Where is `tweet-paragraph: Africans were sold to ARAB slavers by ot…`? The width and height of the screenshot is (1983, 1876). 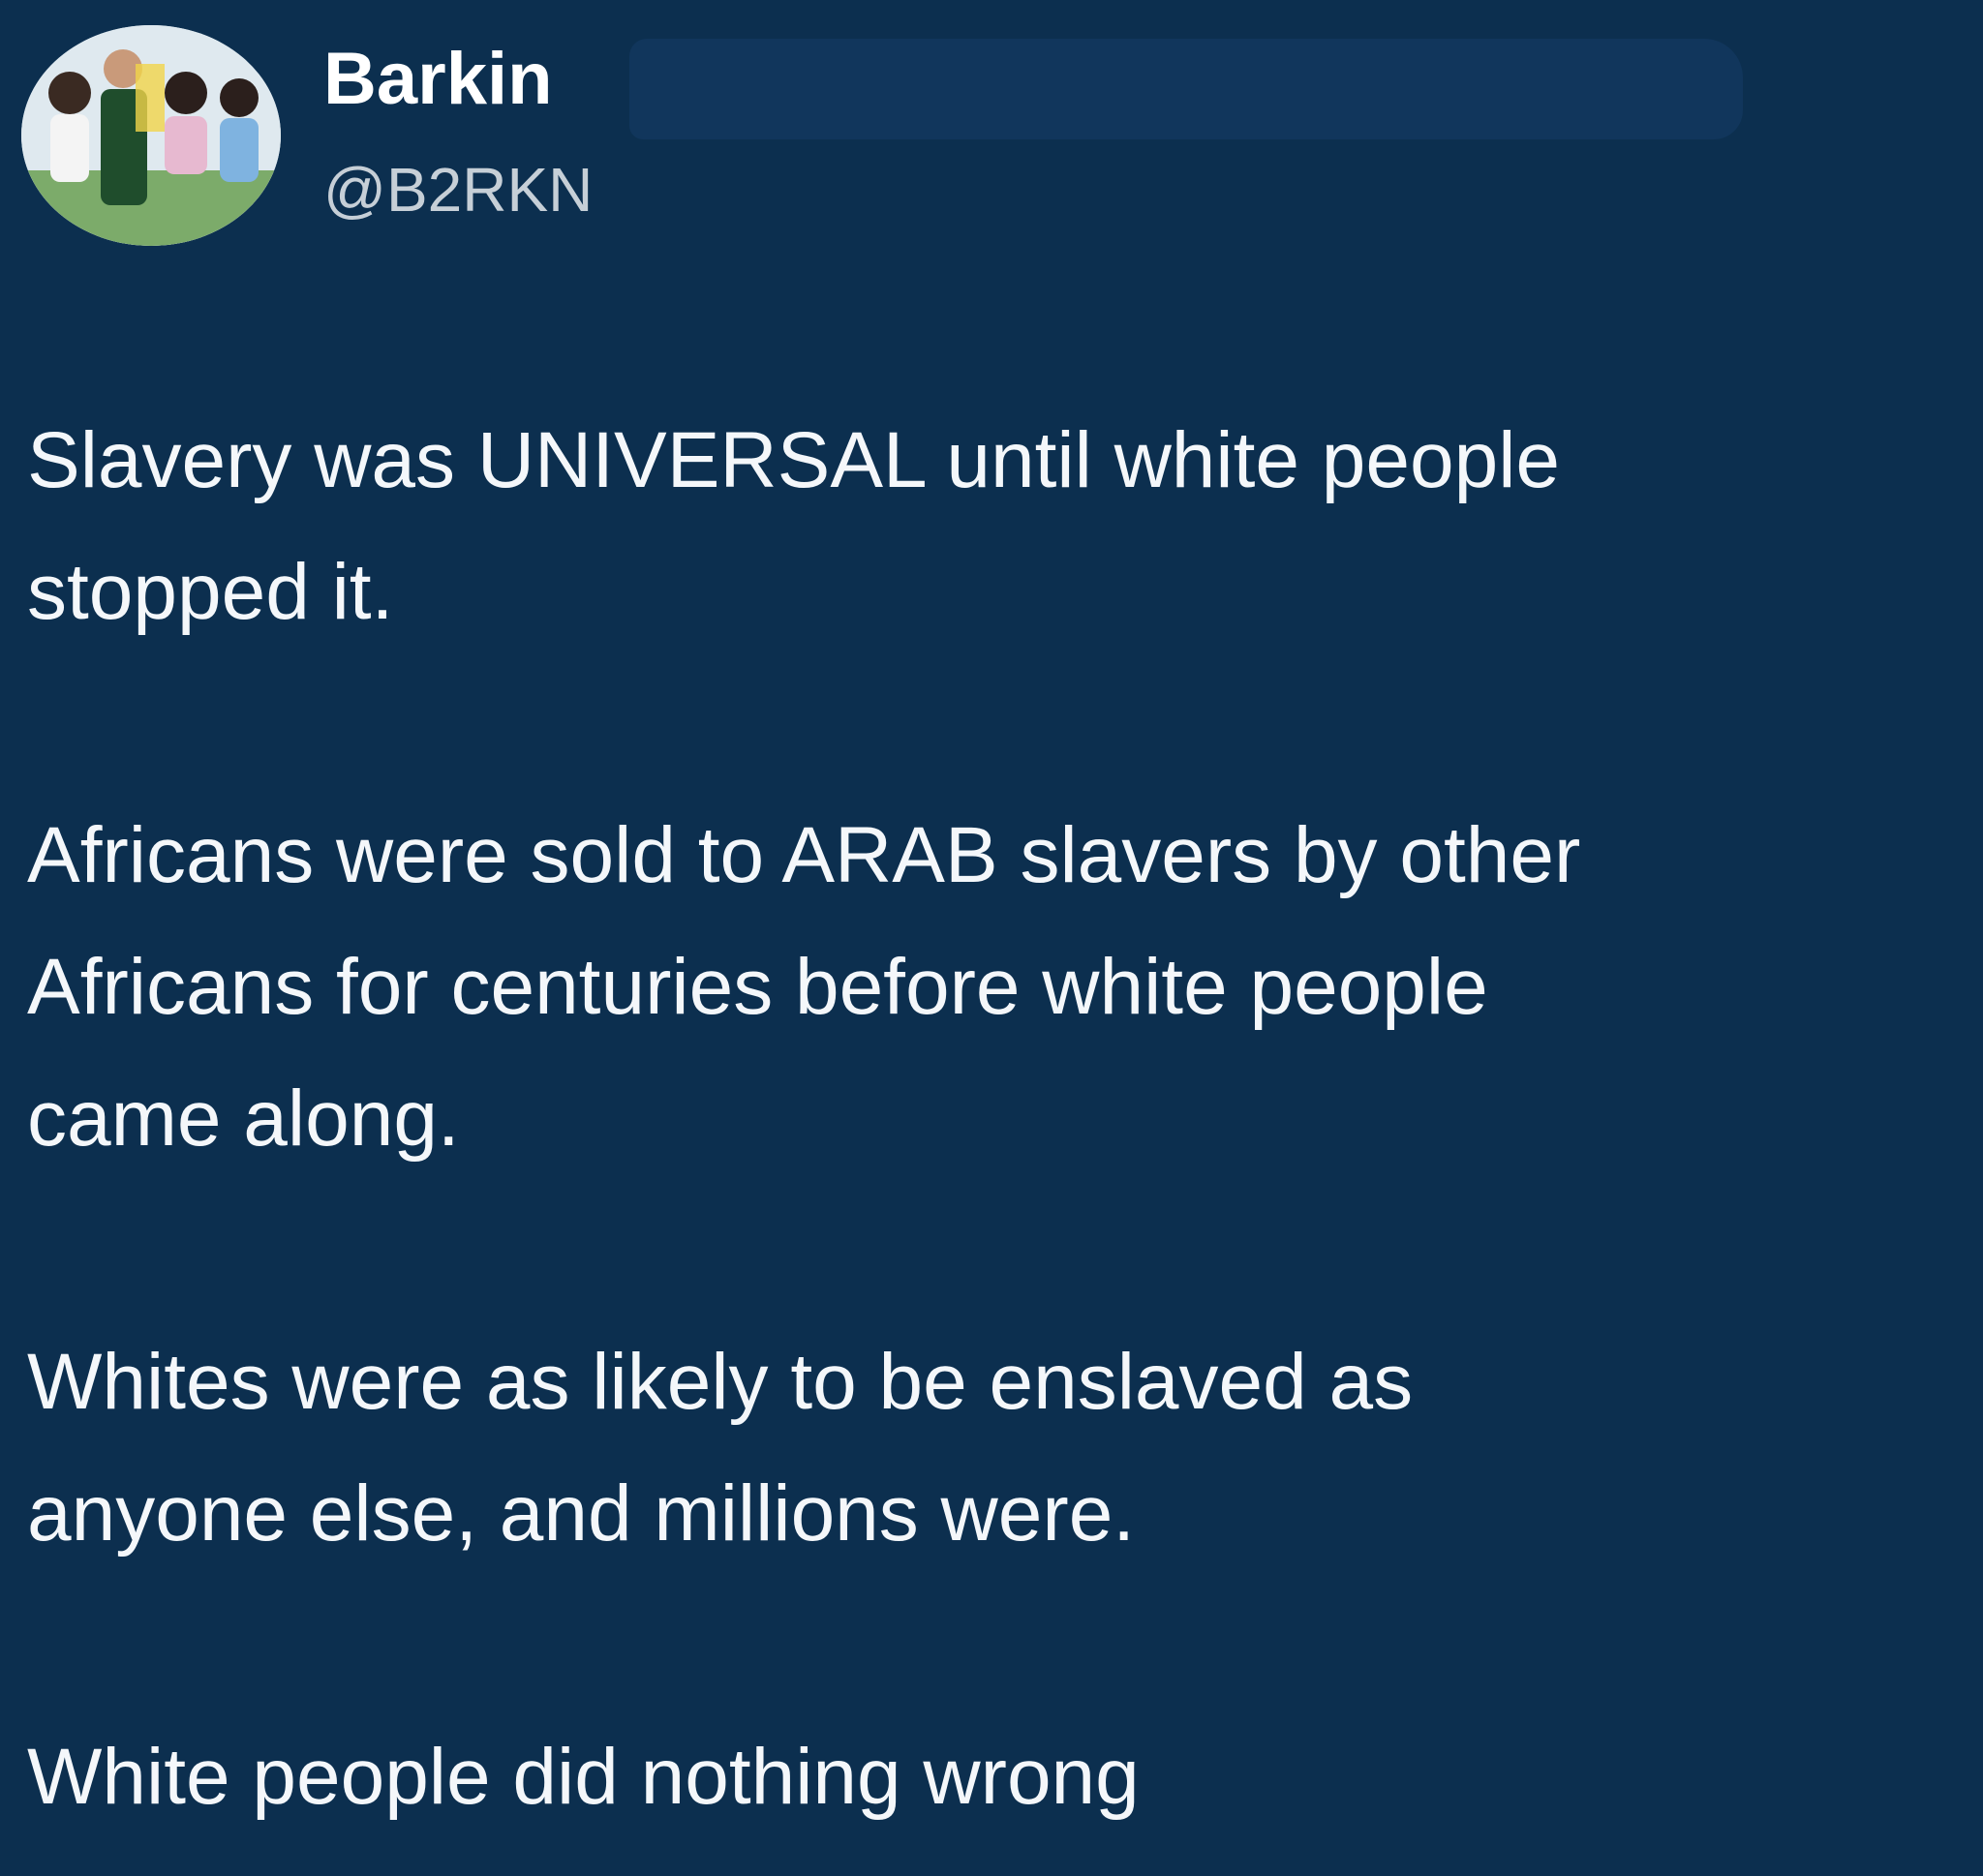
tweet-paragraph: Africans were sold to ARAB slavers by ot… is located at coordinates (804, 987).